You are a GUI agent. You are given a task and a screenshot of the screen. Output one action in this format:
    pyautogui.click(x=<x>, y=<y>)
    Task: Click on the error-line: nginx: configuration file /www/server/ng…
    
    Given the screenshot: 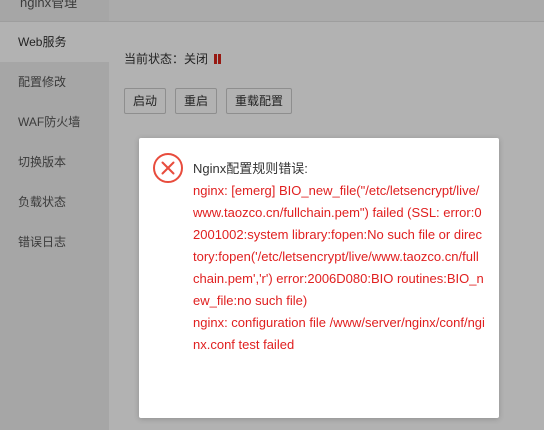 What is the action you would take?
    pyautogui.click(x=339, y=333)
    